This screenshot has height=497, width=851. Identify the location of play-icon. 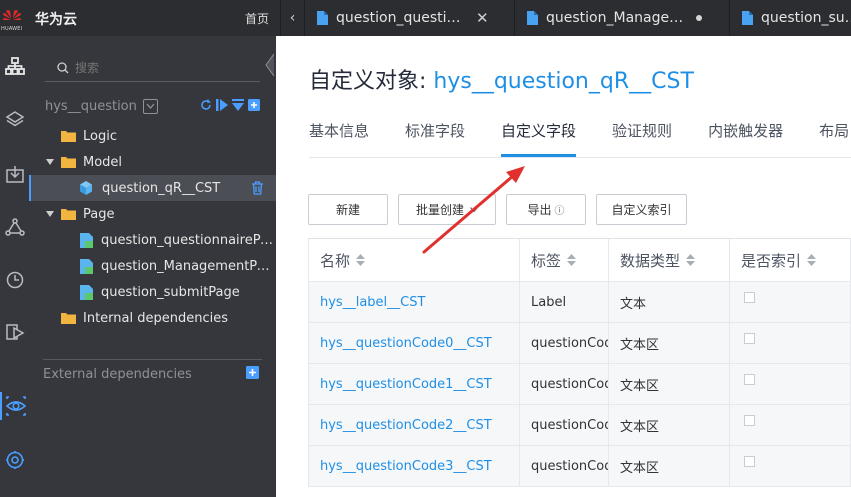
(14, 332).